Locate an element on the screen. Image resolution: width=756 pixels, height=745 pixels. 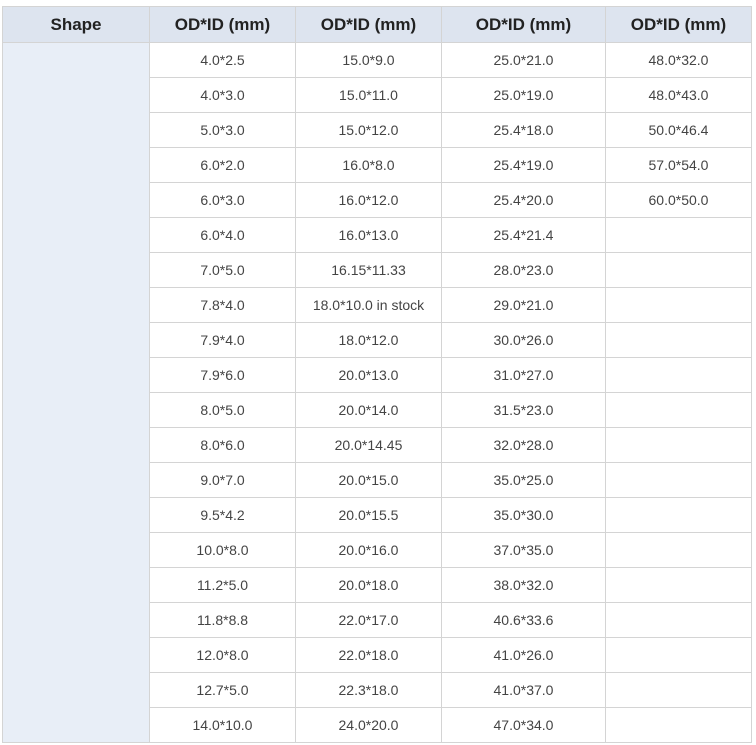
size-cell: 35.0*25.0 is located at coordinates (523, 480).